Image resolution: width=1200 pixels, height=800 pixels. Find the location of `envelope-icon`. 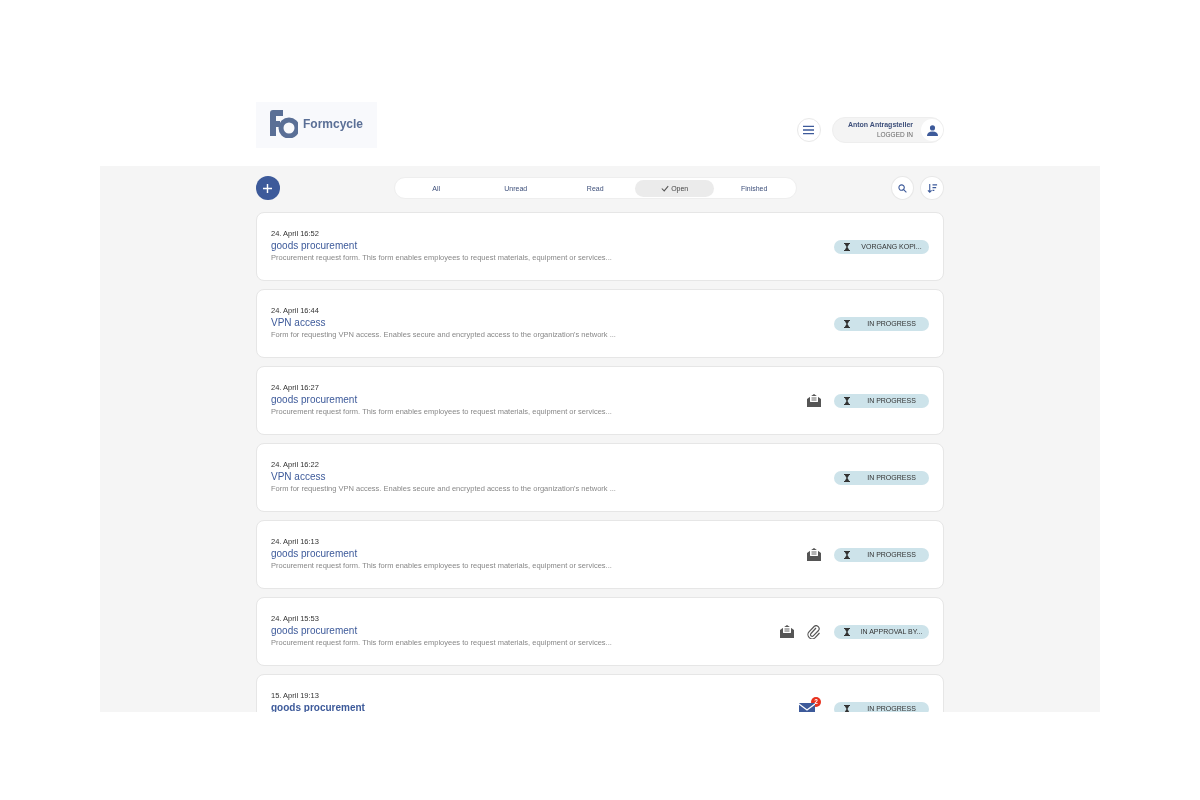

envelope-icon is located at coordinates (807, 707).